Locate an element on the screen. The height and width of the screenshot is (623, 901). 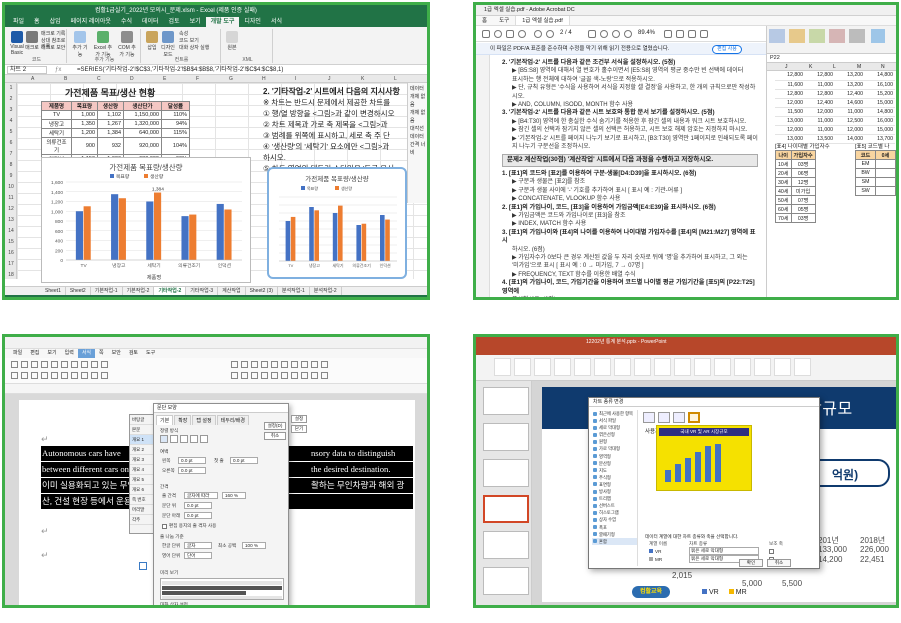
table-cell: SM is located at coordinates (865, 182).